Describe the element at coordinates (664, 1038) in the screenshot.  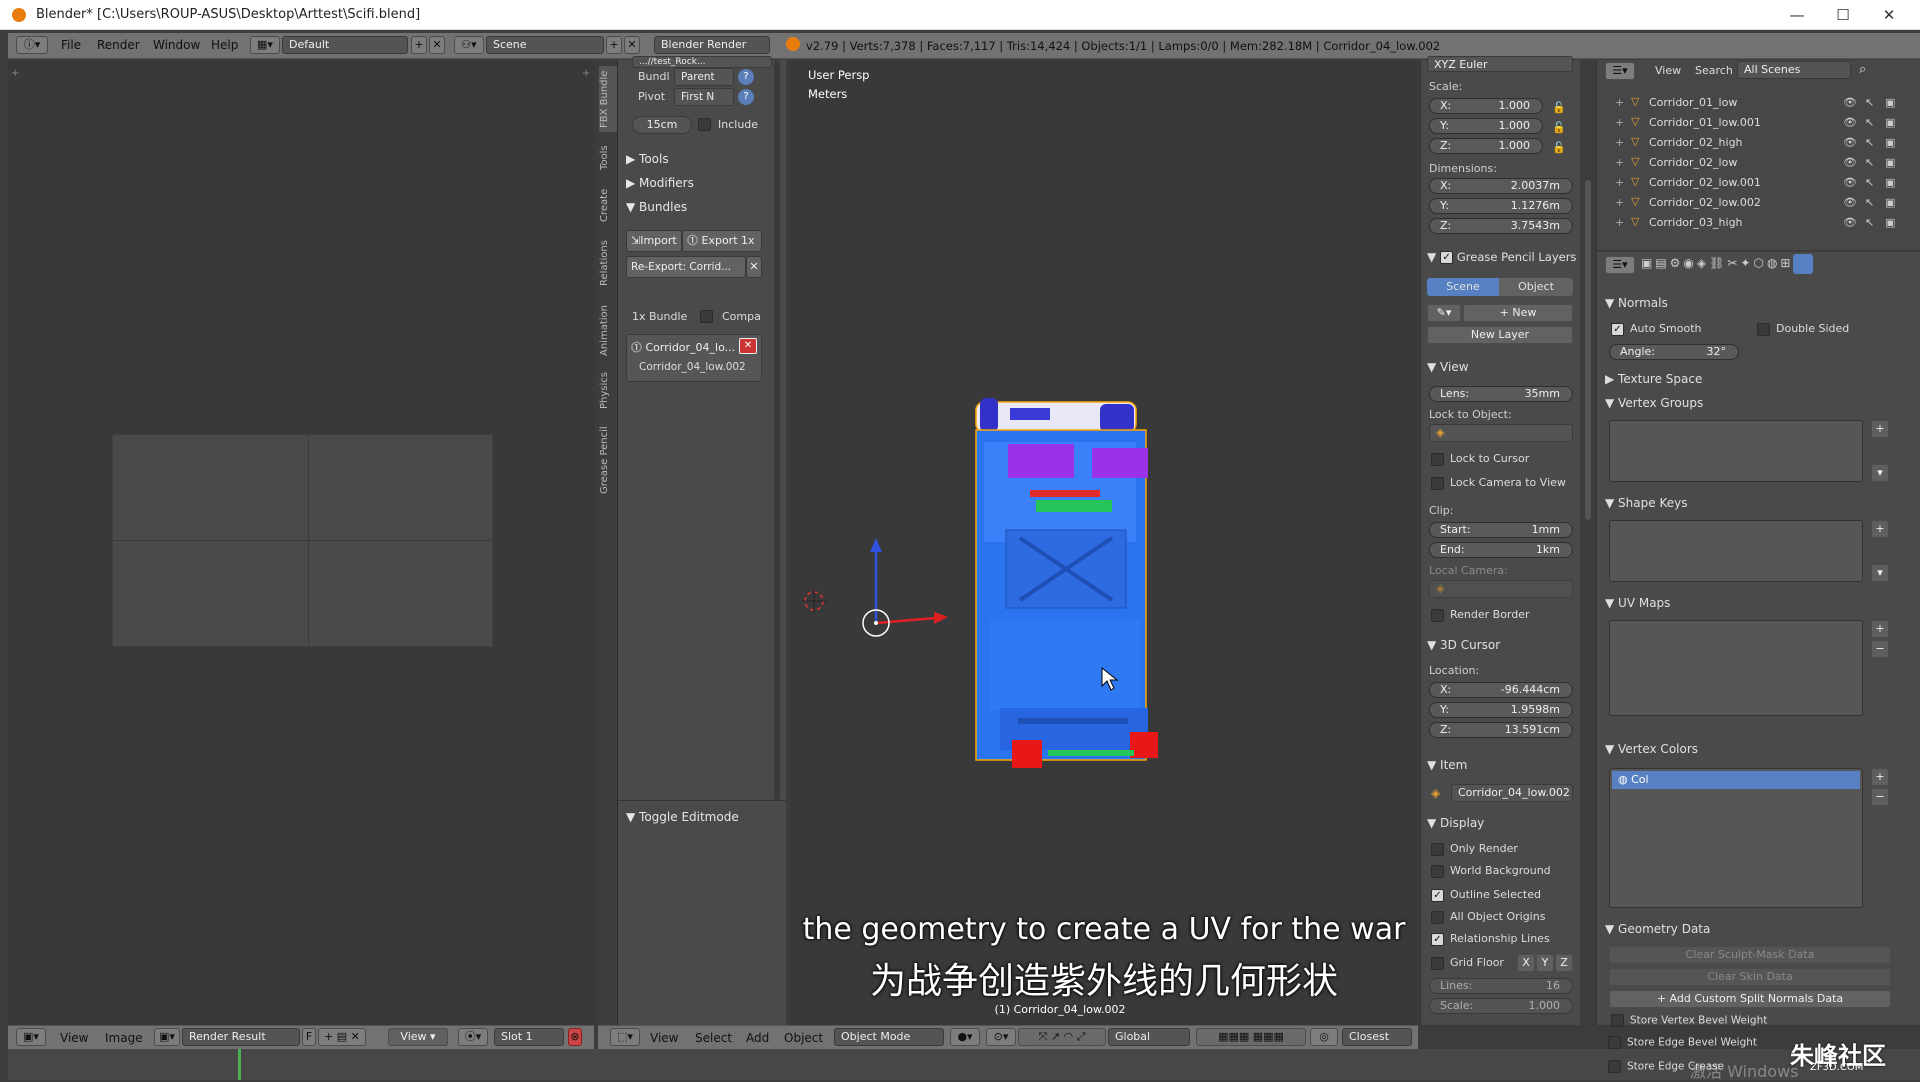
I see `vp-menu-view: View` at that location.